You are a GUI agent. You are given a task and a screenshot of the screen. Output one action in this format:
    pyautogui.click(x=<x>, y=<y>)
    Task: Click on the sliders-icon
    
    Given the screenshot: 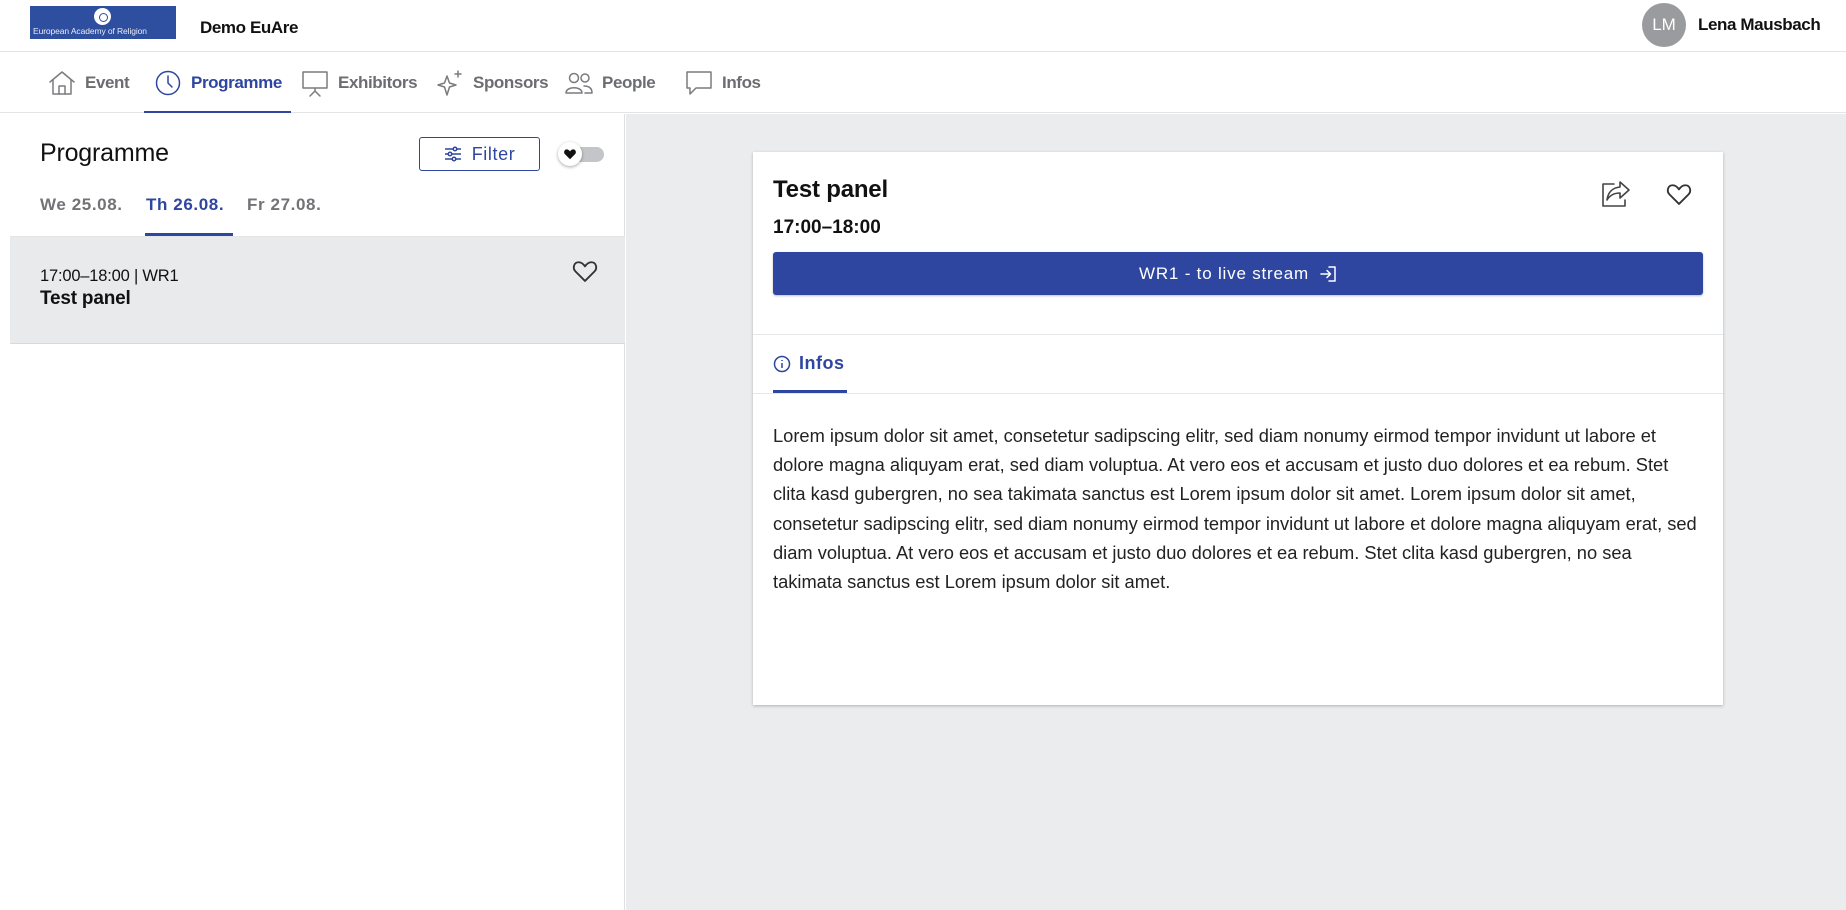 What is the action you would take?
    pyautogui.click(x=452, y=154)
    